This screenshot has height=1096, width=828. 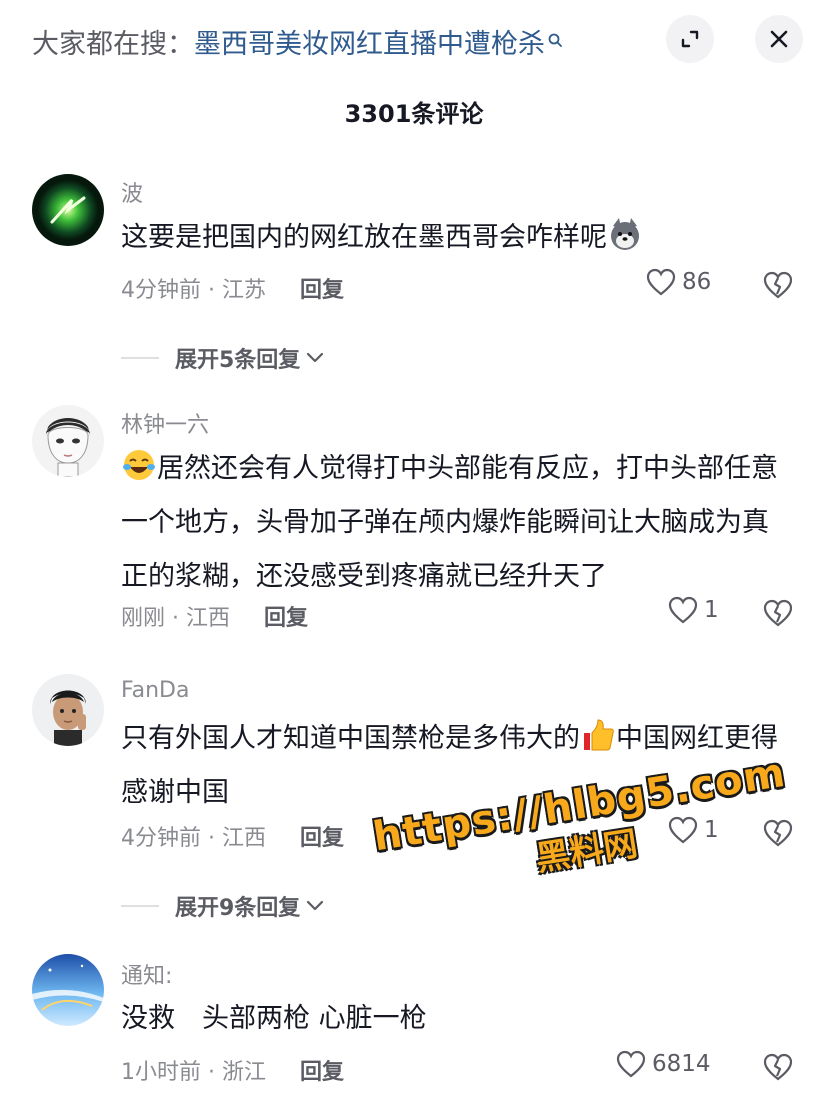 What do you see at coordinates (364, 237) in the screenshot?
I see `comment-text-content: 这要是把国内的网红放在墨西哥会咋样呢` at bounding box center [364, 237].